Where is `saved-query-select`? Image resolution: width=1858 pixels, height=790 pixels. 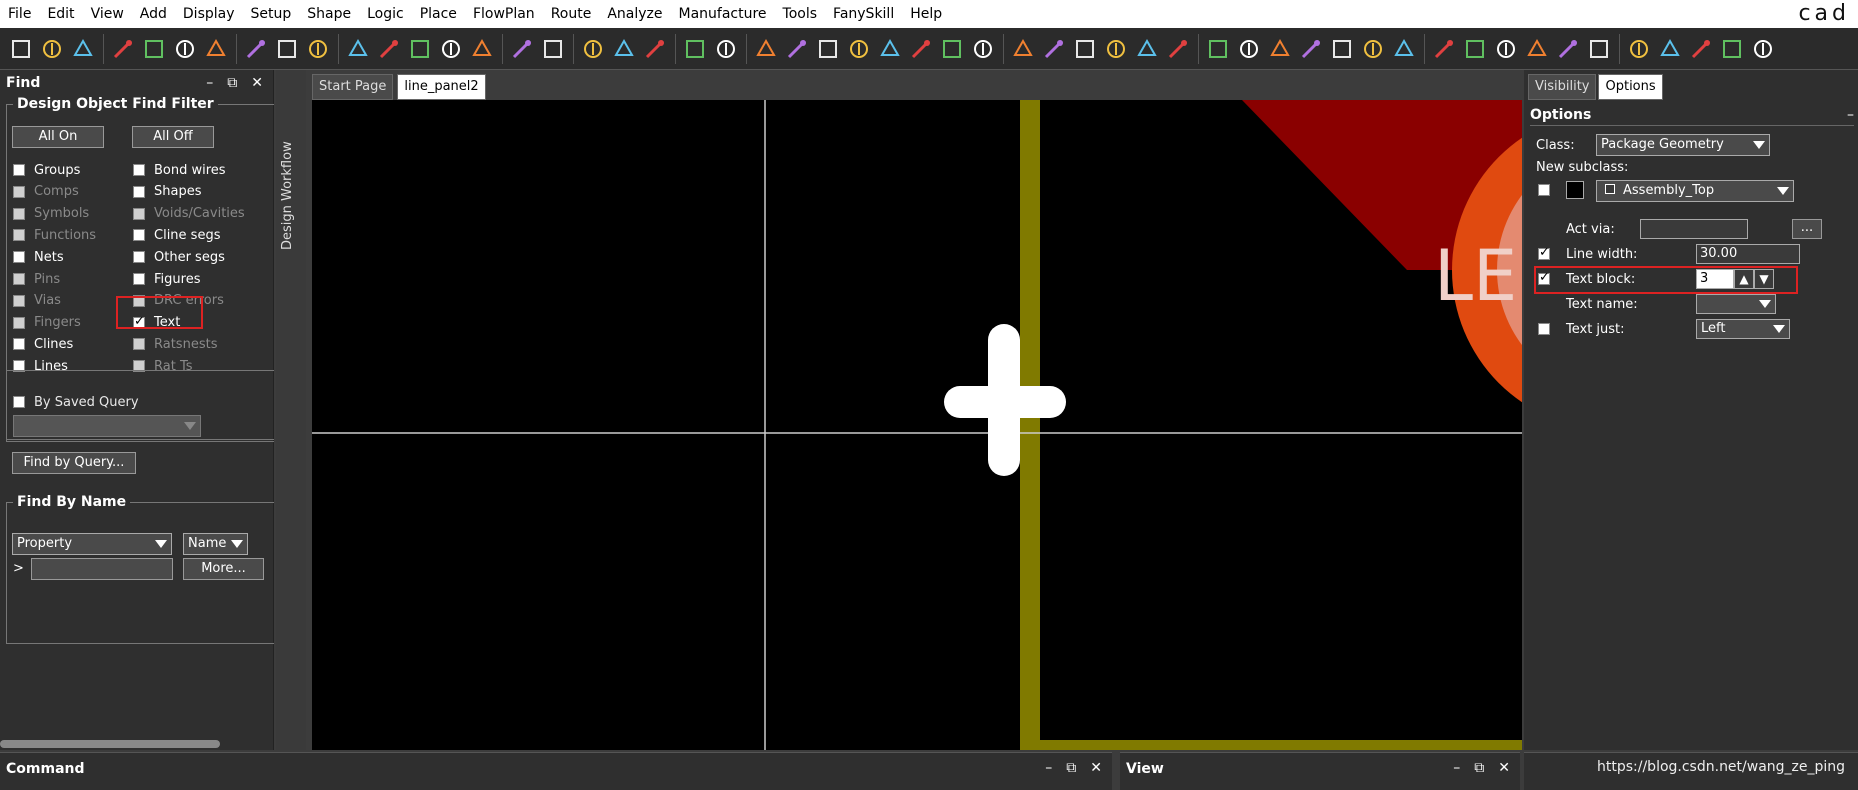 saved-query-select is located at coordinates (107, 426).